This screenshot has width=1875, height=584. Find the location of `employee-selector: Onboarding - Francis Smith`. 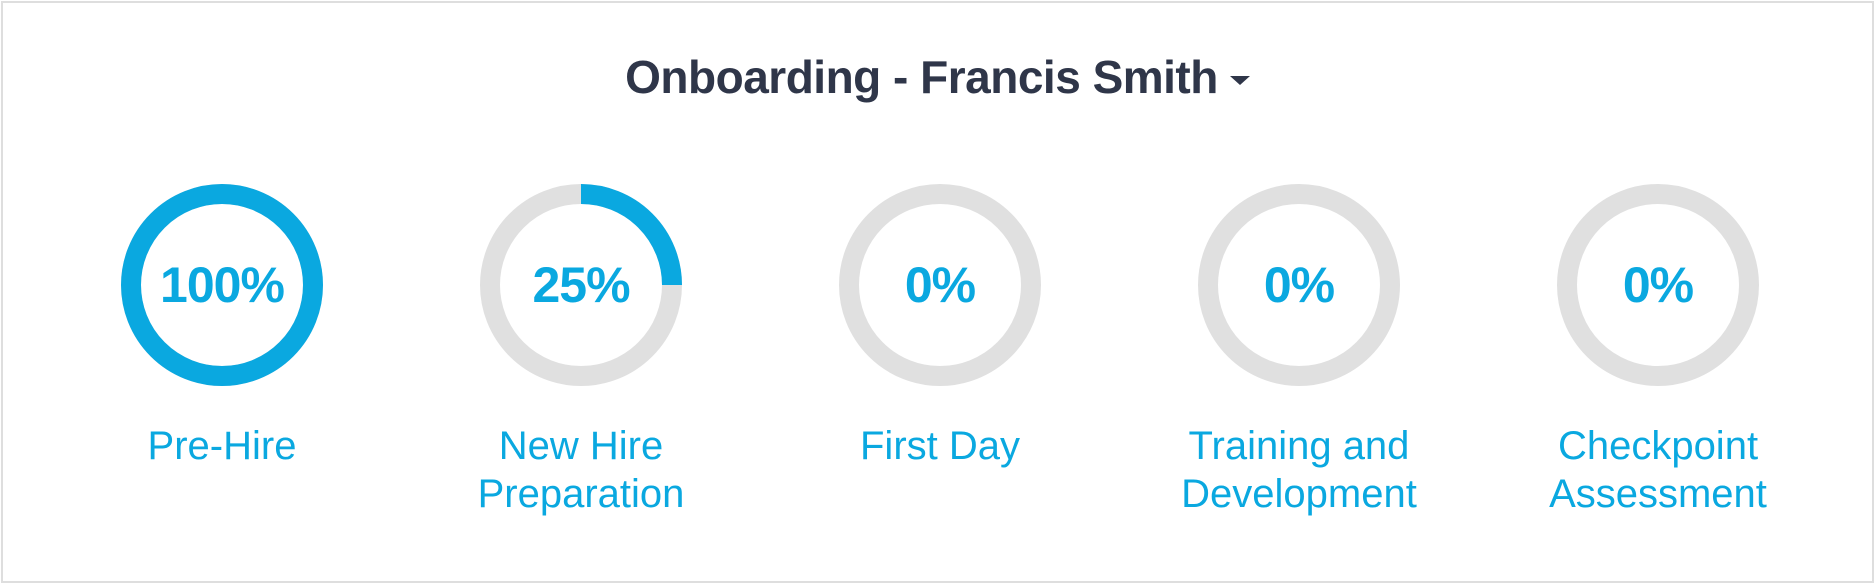

employee-selector: Onboarding - Francis Smith is located at coordinates (937, 77).